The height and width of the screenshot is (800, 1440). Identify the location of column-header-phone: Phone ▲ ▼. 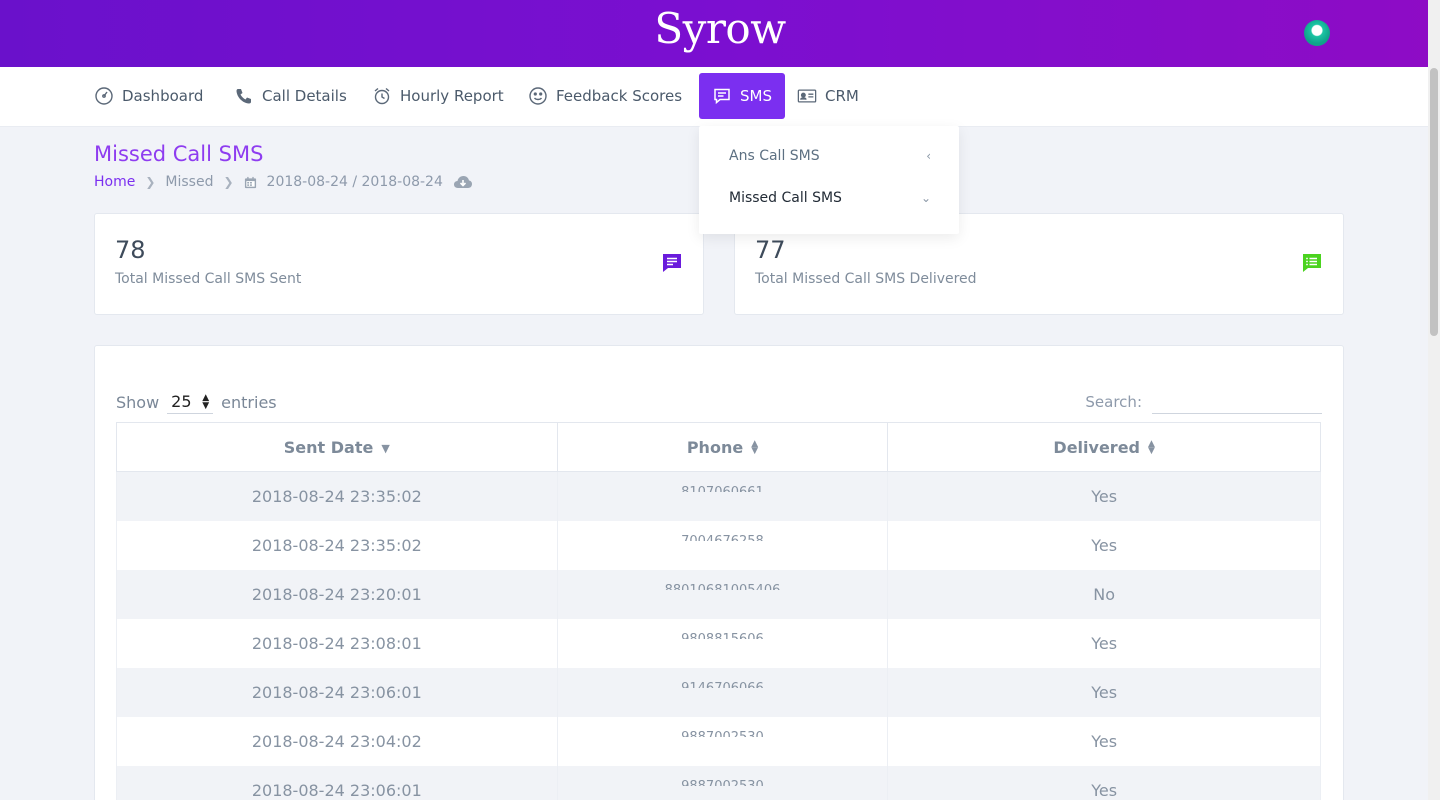
(722, 447).